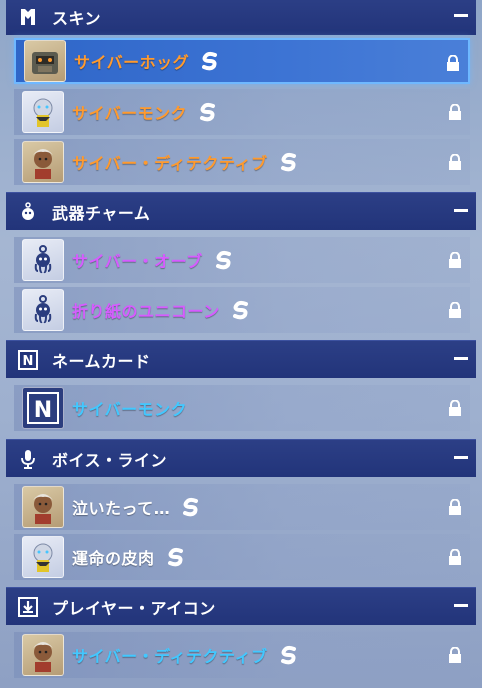  I want to click on list-item-charm-cyber-orb: サイバー・オーブ, so click(242, 260).